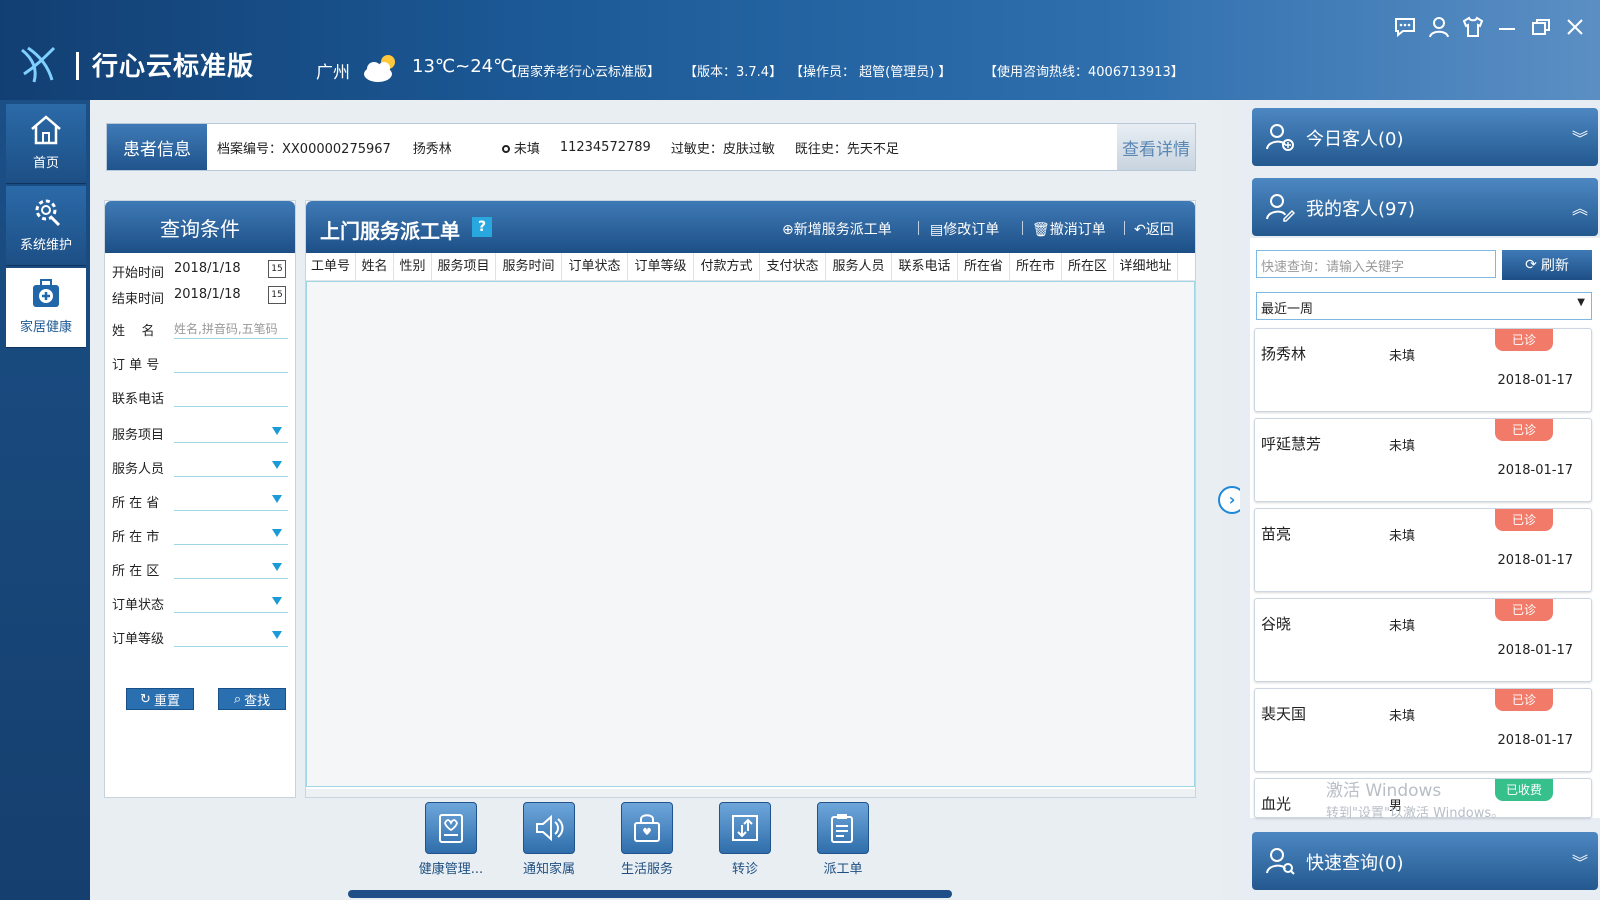 The height and width of the screenshot is (900, 1600). What do you see at coordinates (231, 602) in the screenshot?
I see `order-status-select` at bounding box center [231, 602].